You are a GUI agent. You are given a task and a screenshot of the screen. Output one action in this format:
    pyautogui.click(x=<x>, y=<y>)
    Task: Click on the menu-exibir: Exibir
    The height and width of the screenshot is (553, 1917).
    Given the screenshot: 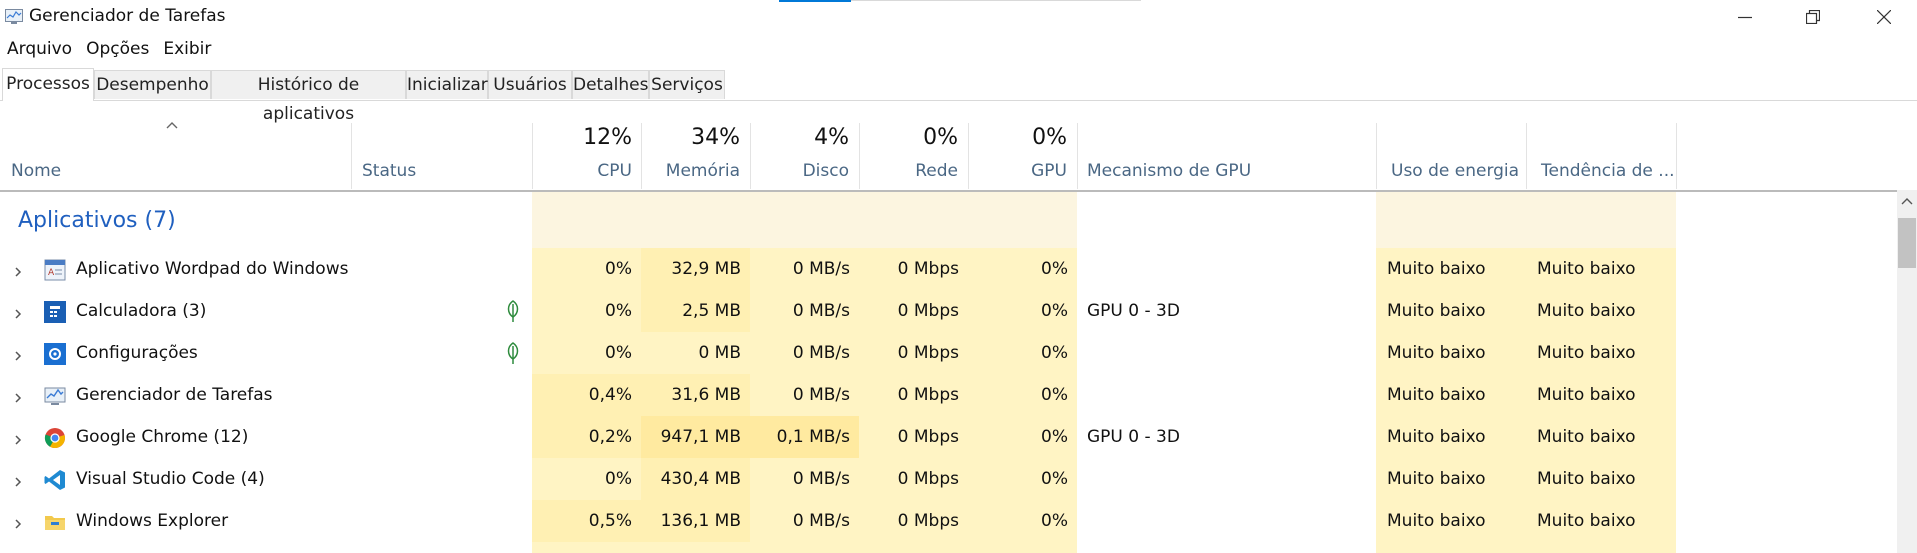 What is the action you would take?
    pyautogui.click(x=187, y=49)
    